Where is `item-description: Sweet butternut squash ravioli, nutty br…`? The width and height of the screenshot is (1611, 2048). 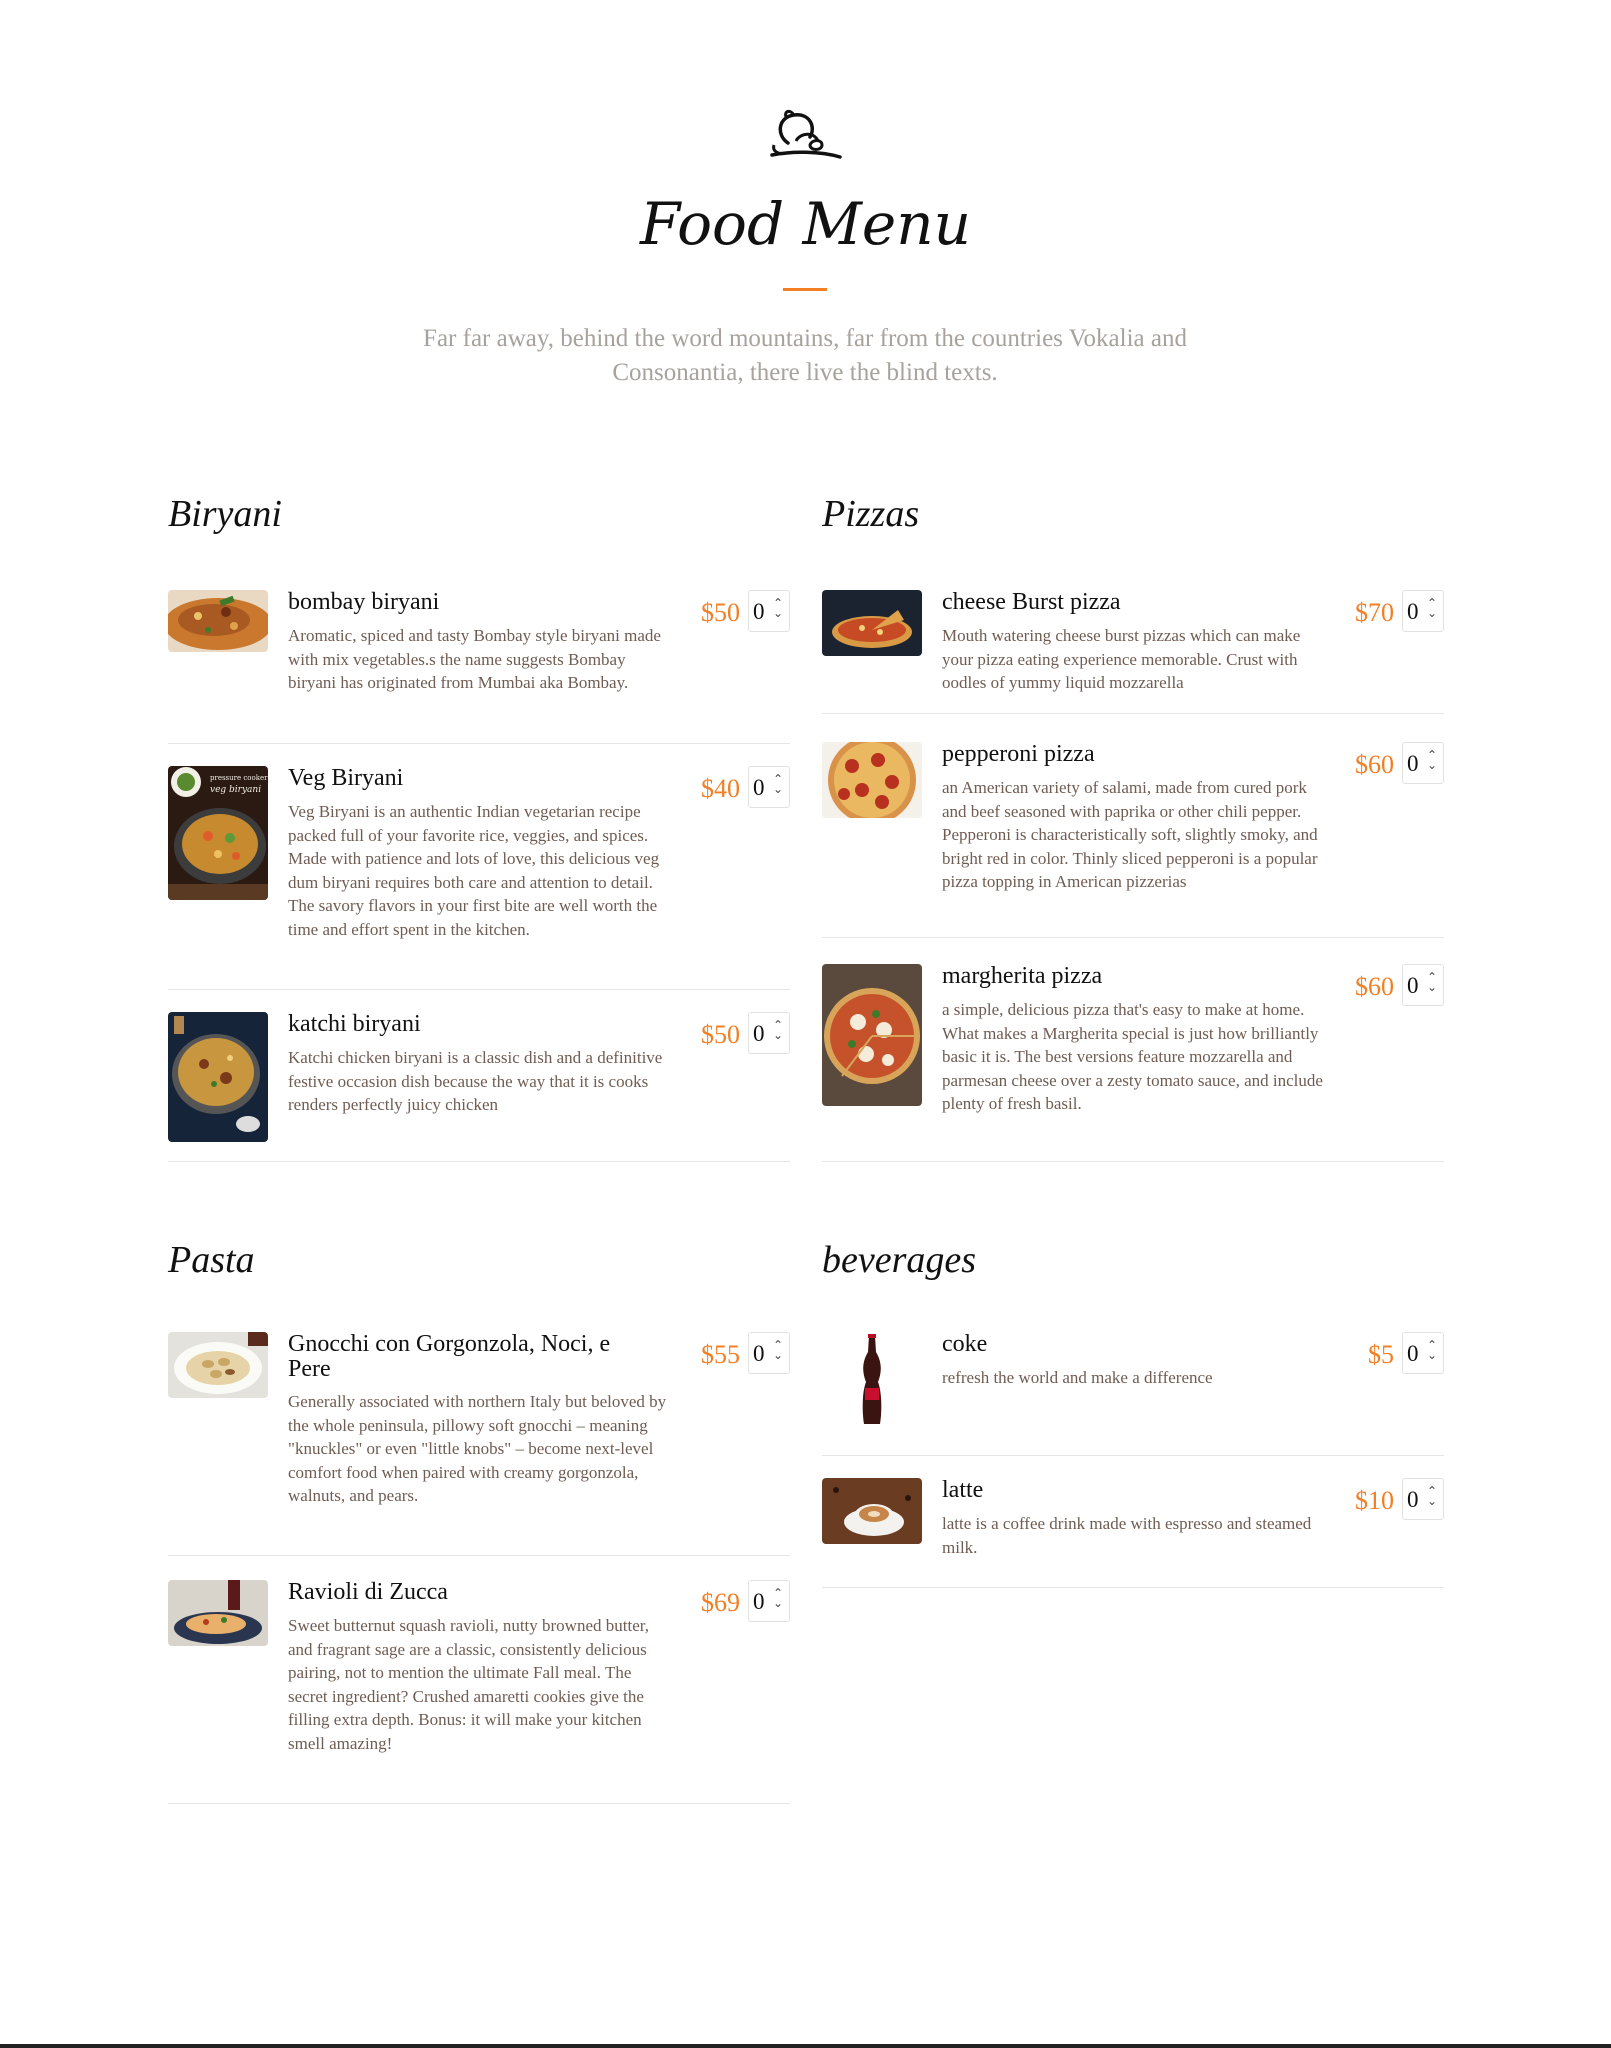
item-description: Sweet butternut squash ravioli, nutty br… is located at coordinates (468, 1684).